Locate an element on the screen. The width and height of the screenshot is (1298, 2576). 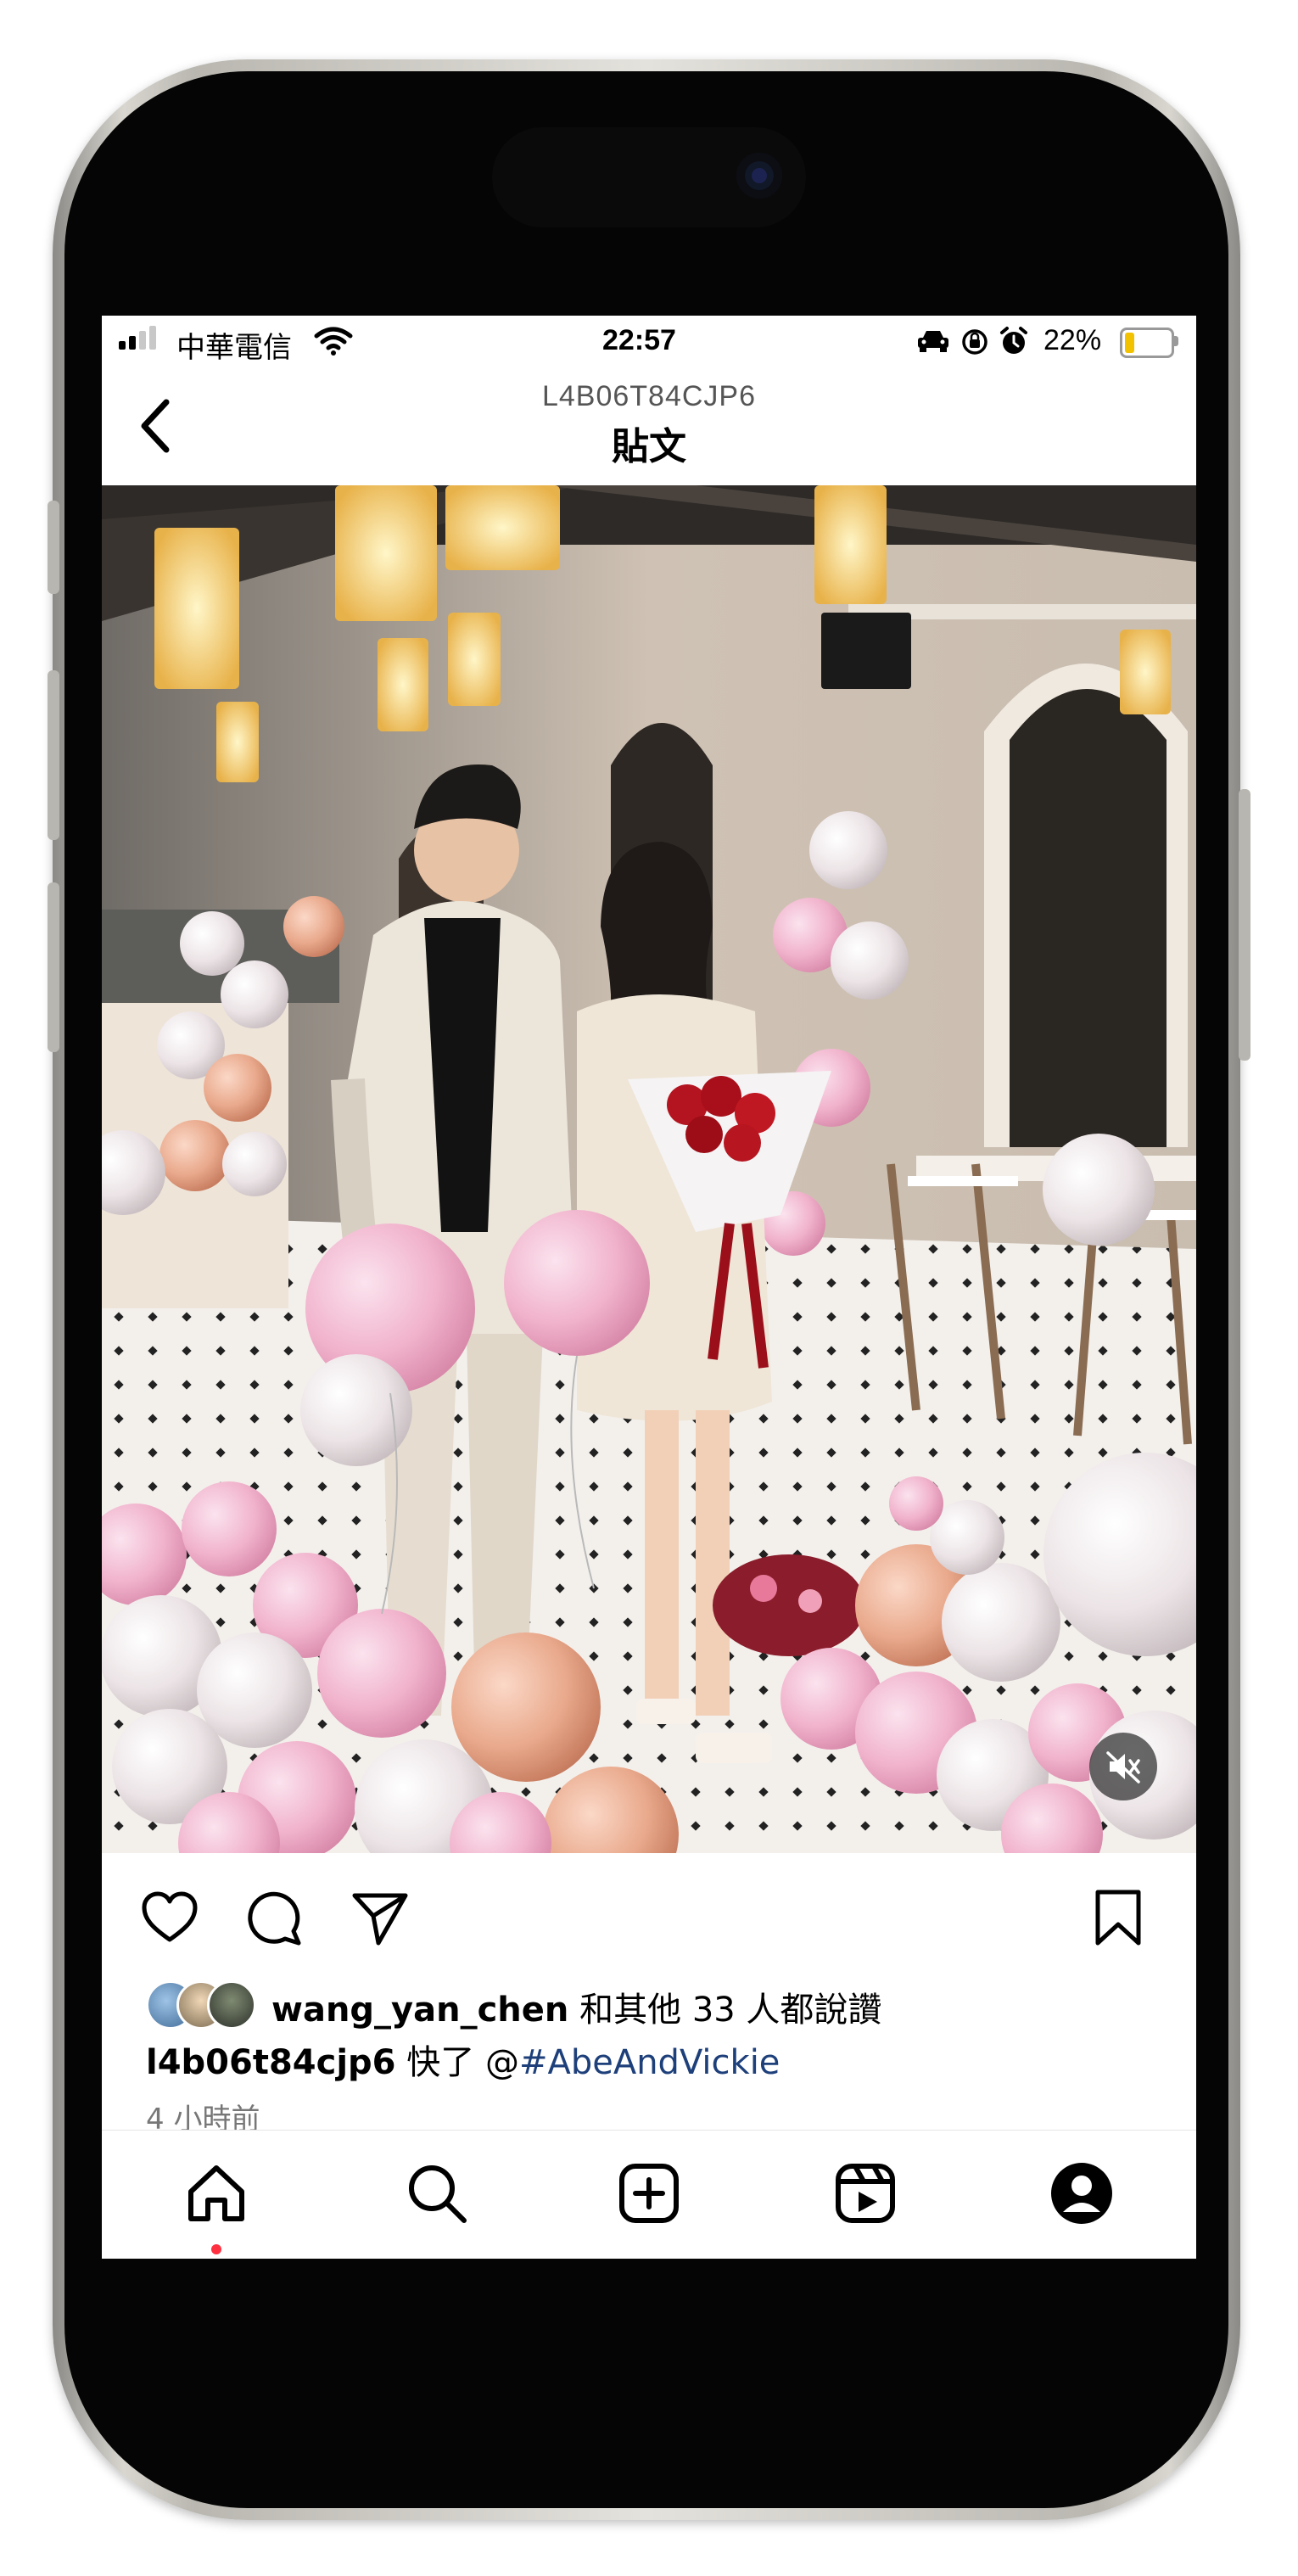
create-icon is located at coordinates (649, 2193).